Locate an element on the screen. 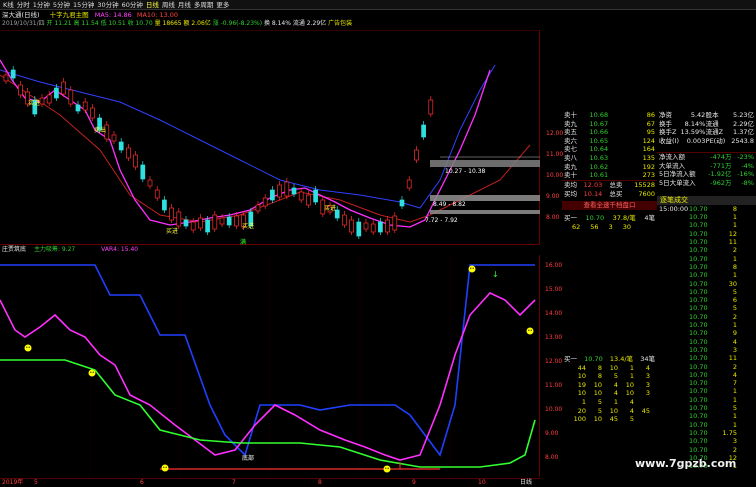 This screenshot has width=756, height=487. axis-label: 16.00 is located at coordinates (554, 265).